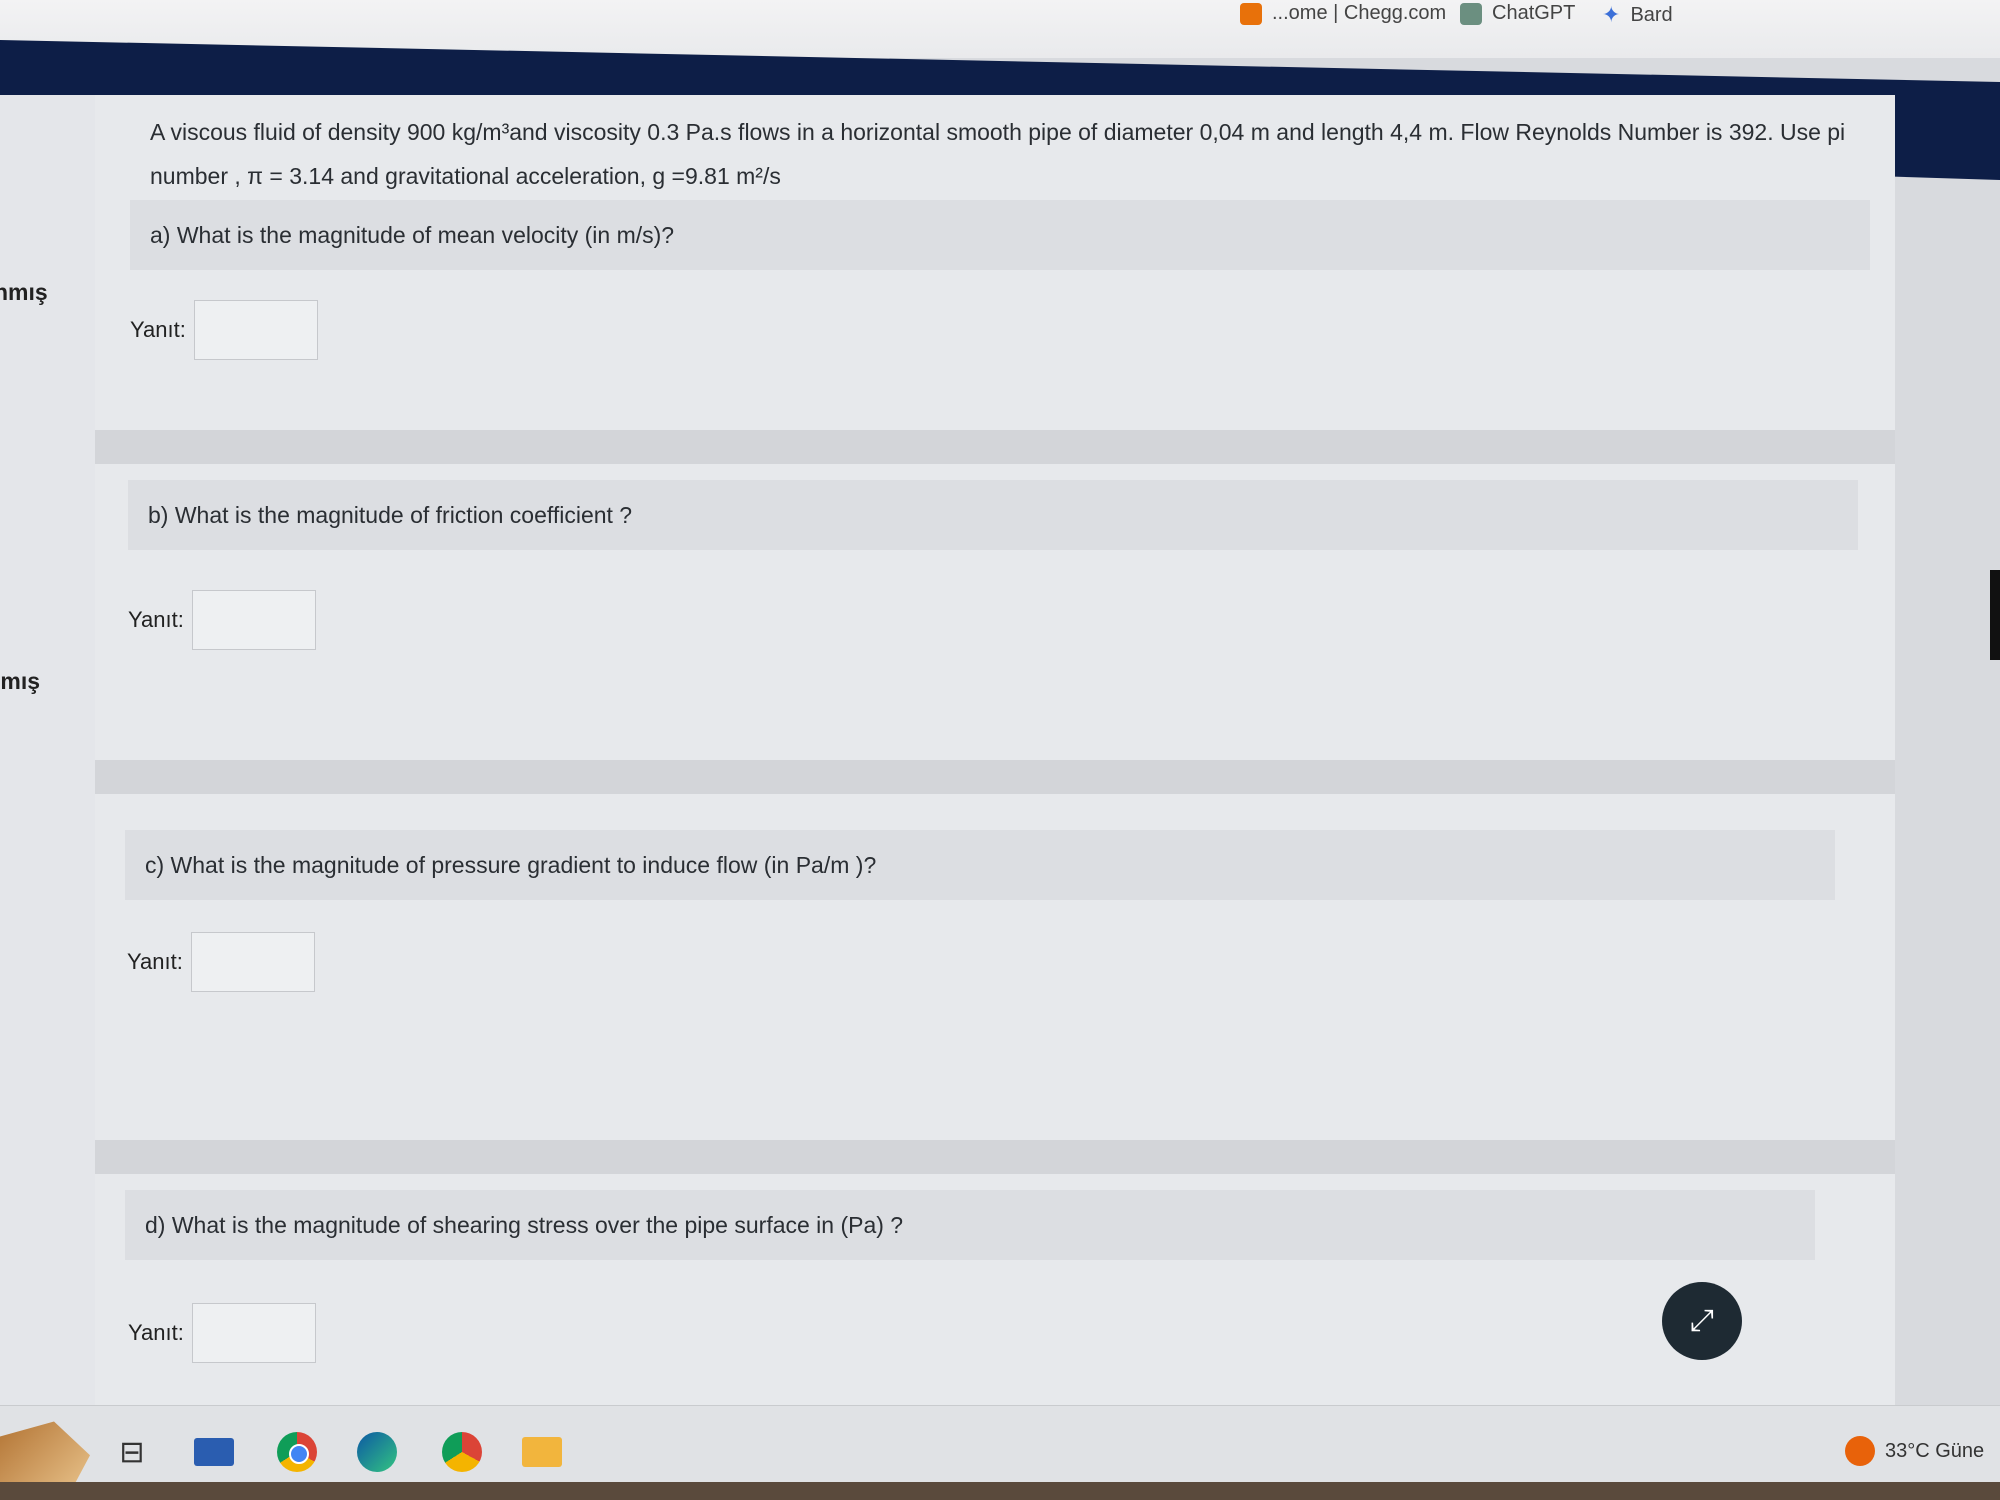 The height and width of the screenshot is (1500, 2000). I want to click on bookmark-chegg: ...ome | Chegg.com, so click(1343, 13).